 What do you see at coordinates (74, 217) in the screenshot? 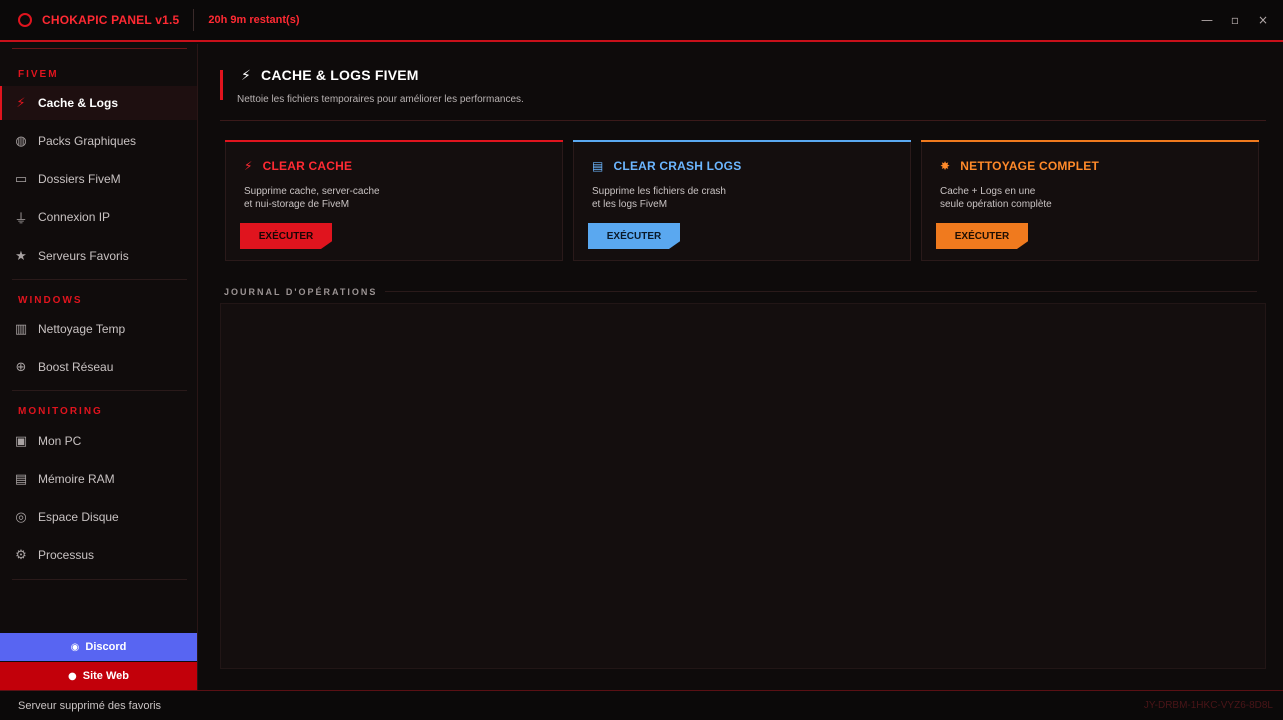
I see `sidebar-item-label: Connexion IP` at bounding box center [74, 217].